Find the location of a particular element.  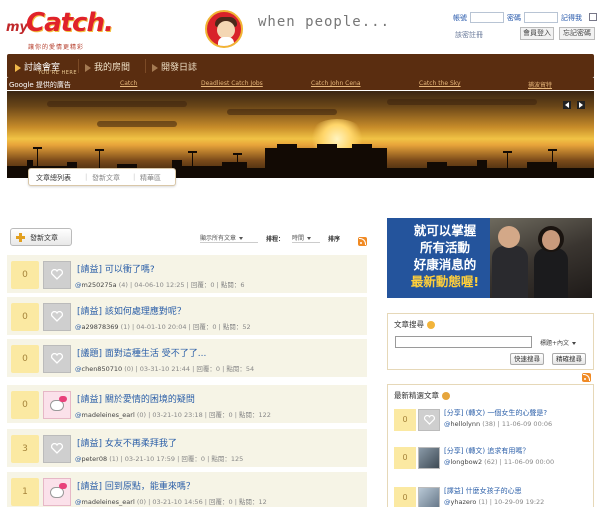

remember-label: 記得我 is located at coordinates (571, 18).